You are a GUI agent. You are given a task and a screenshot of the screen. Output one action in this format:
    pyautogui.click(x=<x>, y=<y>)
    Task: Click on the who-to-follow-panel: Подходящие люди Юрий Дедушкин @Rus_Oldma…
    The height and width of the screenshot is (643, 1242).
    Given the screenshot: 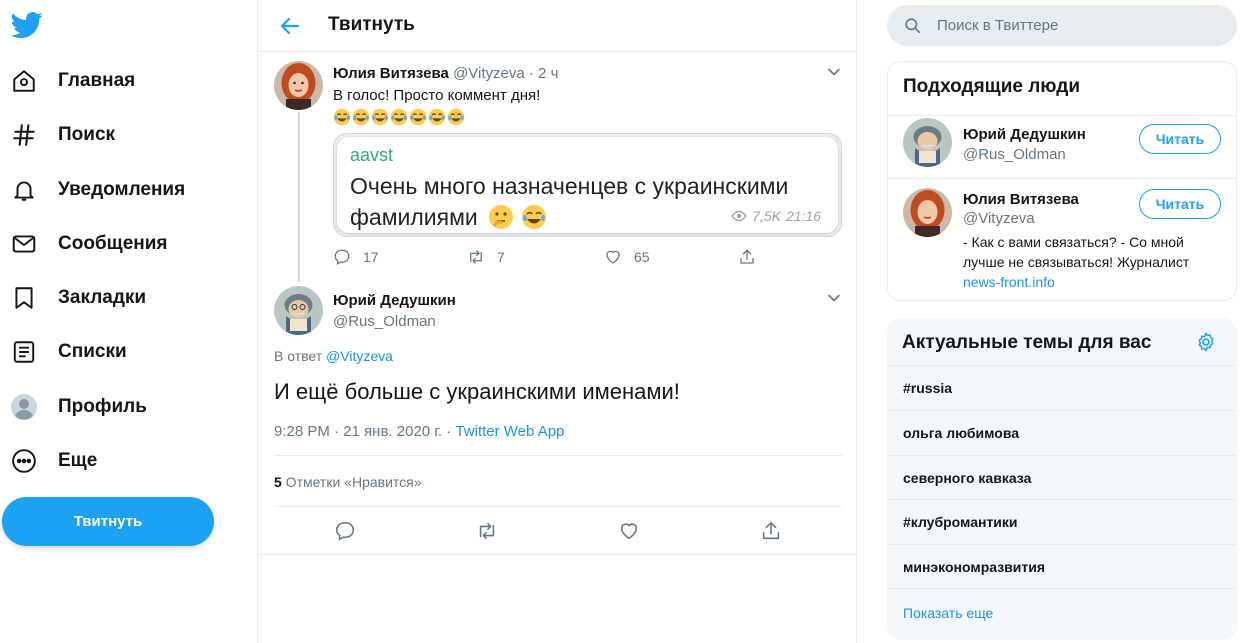 What is the action you would take?
    pyautogui.click(x=1062, y=181)
    